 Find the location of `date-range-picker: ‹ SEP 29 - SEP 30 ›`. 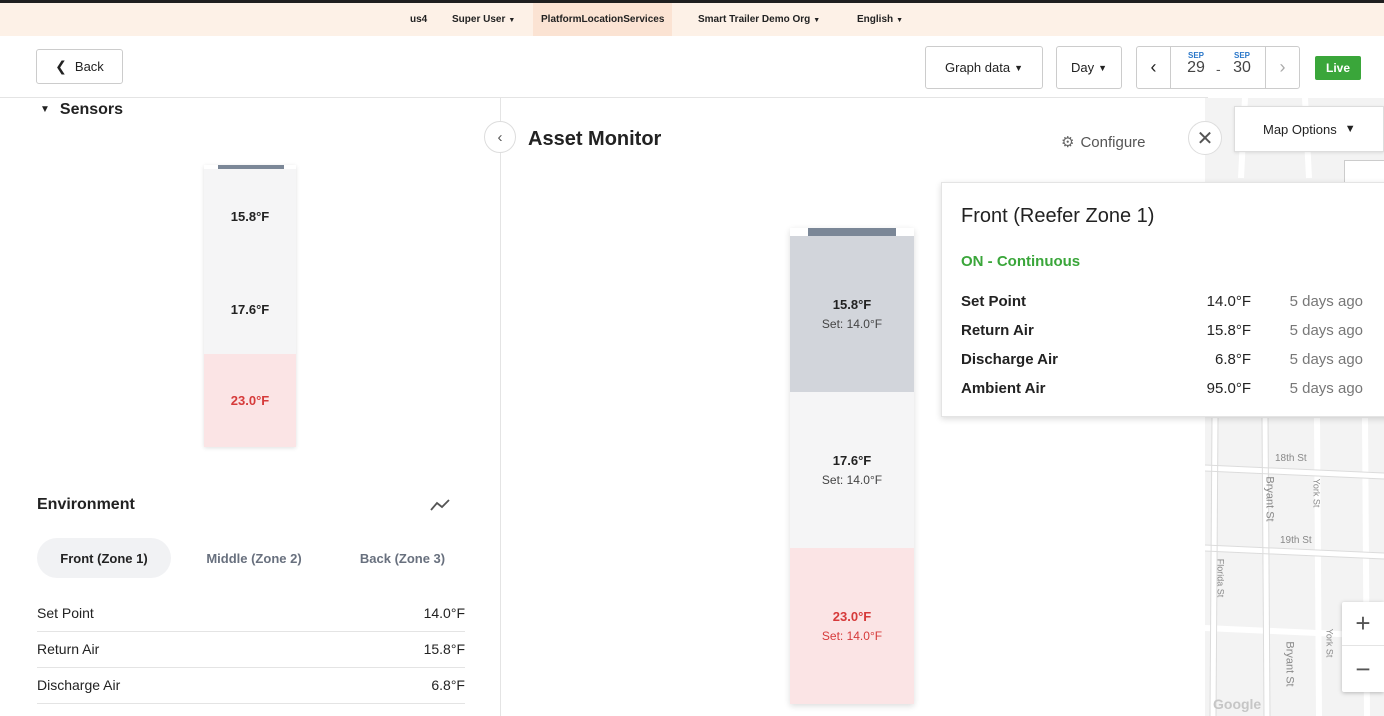

date-range-picker: ‹ SEP 29 - SEP 30 › is located at coordinates (1218, 67).